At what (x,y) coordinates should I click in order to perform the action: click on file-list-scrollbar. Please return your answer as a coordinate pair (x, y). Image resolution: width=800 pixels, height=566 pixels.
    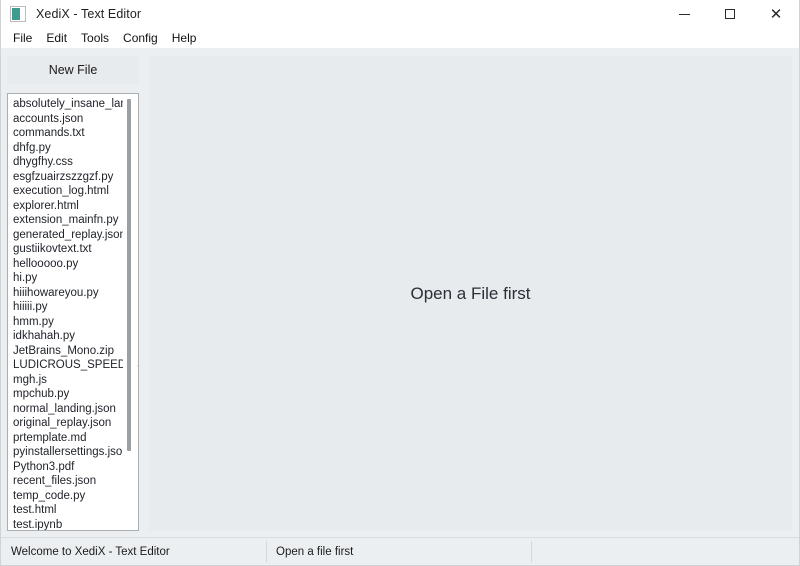
    Looking at the image, I should click on (130, 312).